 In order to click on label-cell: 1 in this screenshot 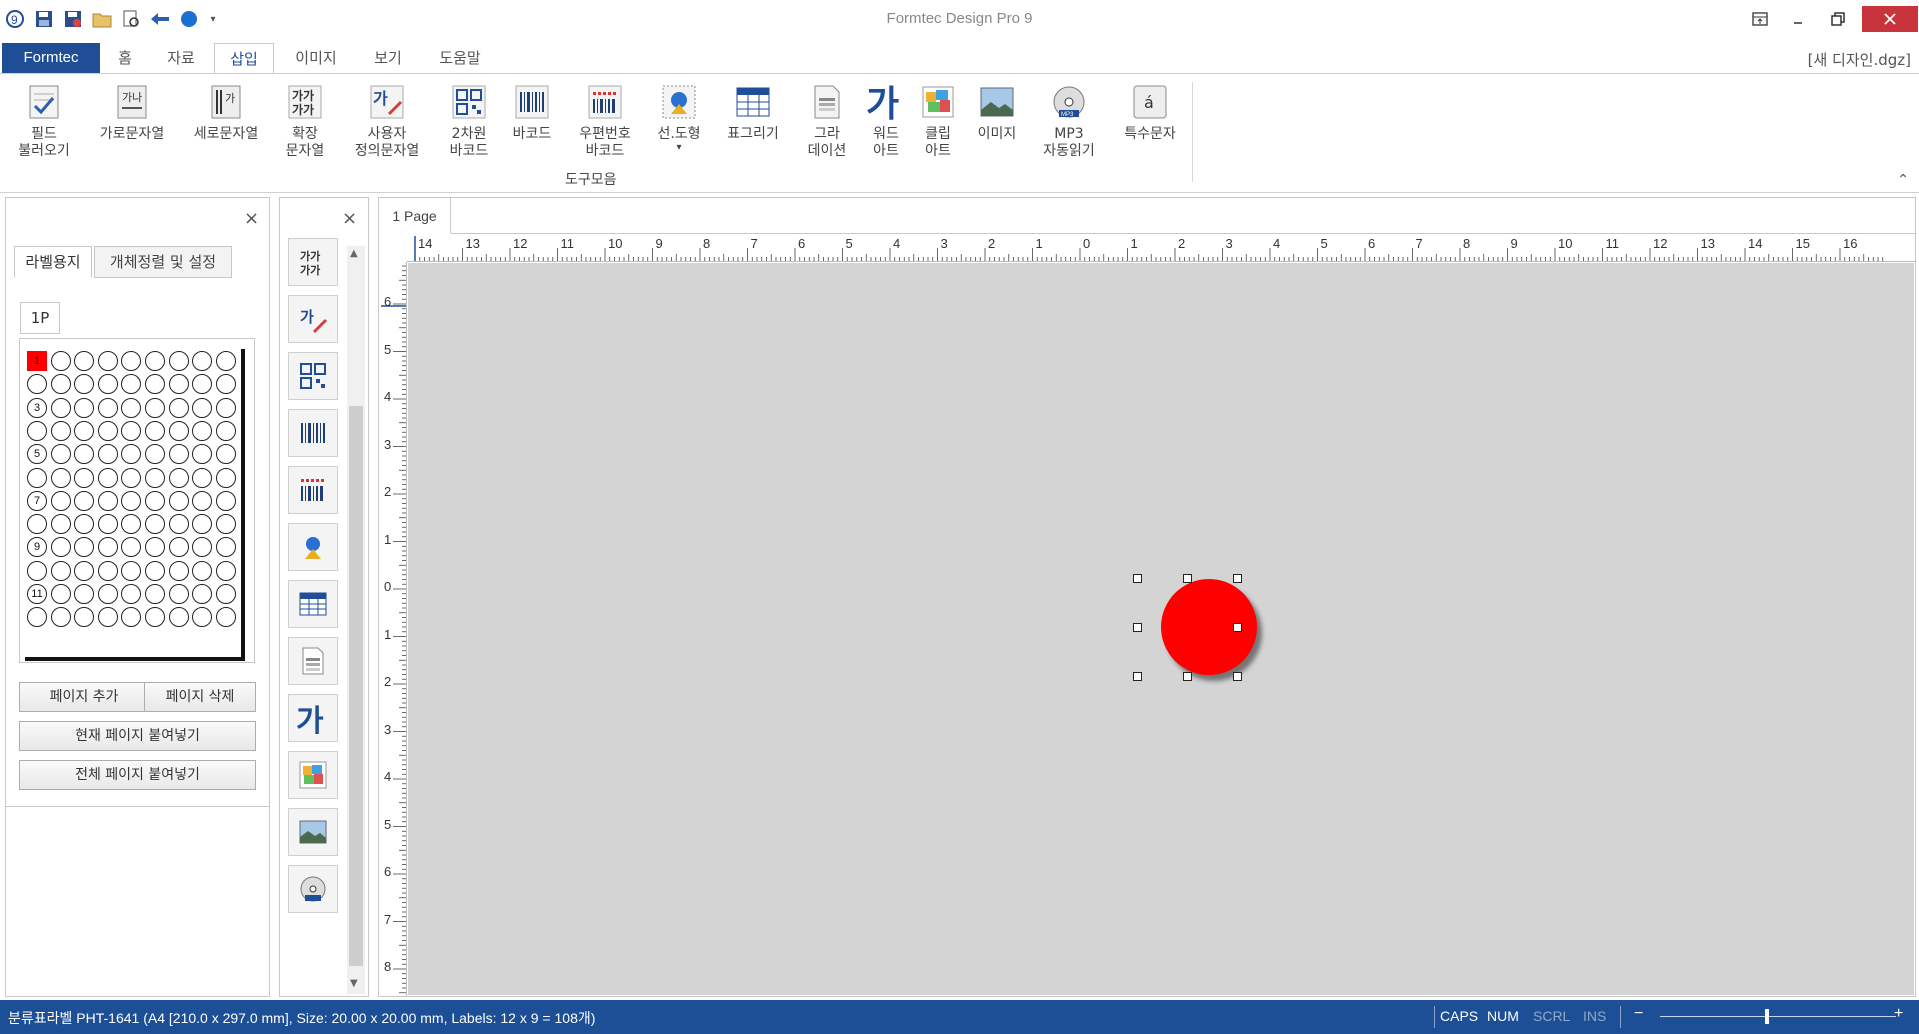, I will do `click(37, 361)`.